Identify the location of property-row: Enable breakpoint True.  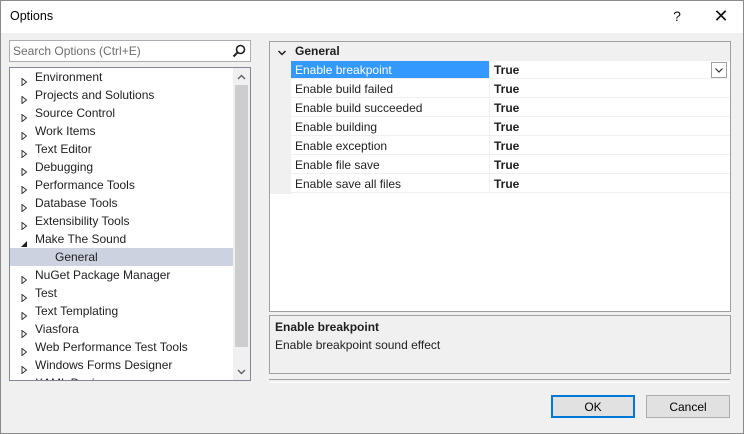
(500, 70).